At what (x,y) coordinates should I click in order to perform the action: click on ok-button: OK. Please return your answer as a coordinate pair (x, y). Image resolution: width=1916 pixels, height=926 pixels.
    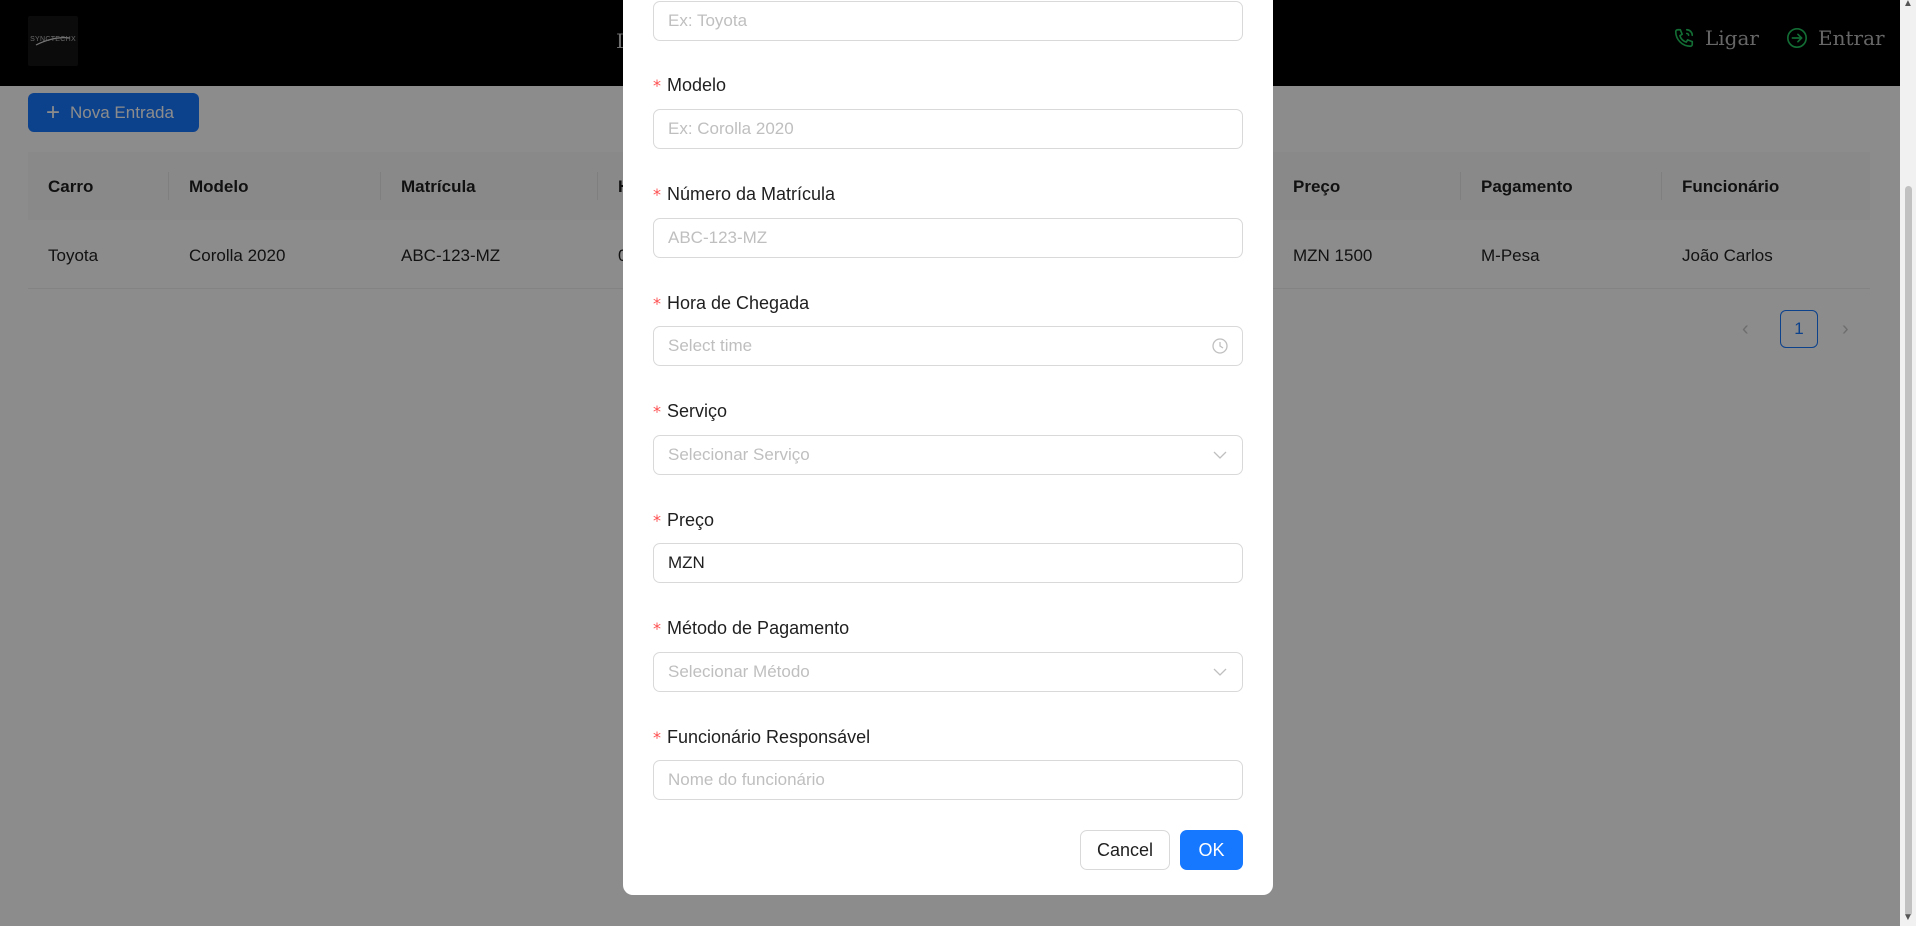
    Looking at the image, I should click on (1211, 850).